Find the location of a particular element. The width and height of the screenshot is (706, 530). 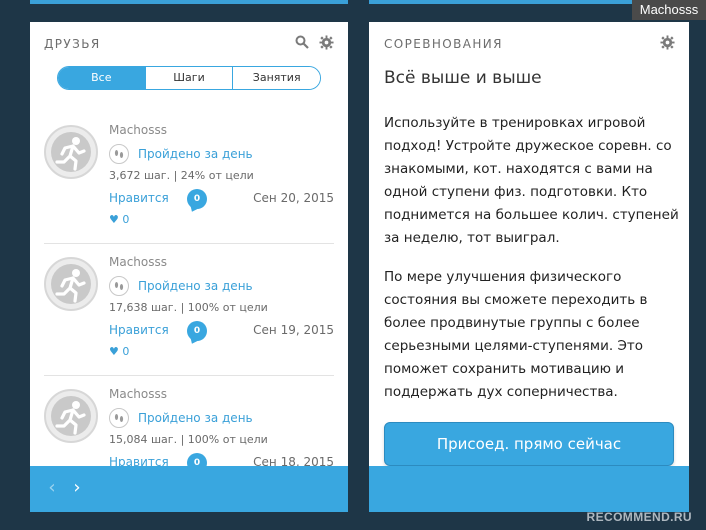

tab-steps: Шаги is located at coordinates (188, 78).